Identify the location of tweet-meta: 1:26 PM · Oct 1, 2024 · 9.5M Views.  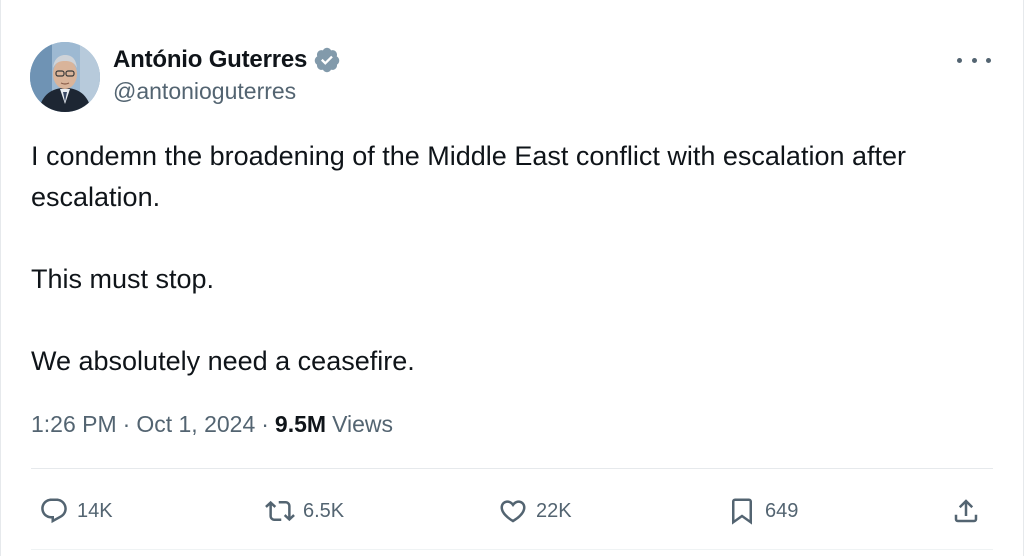
(212, 424).